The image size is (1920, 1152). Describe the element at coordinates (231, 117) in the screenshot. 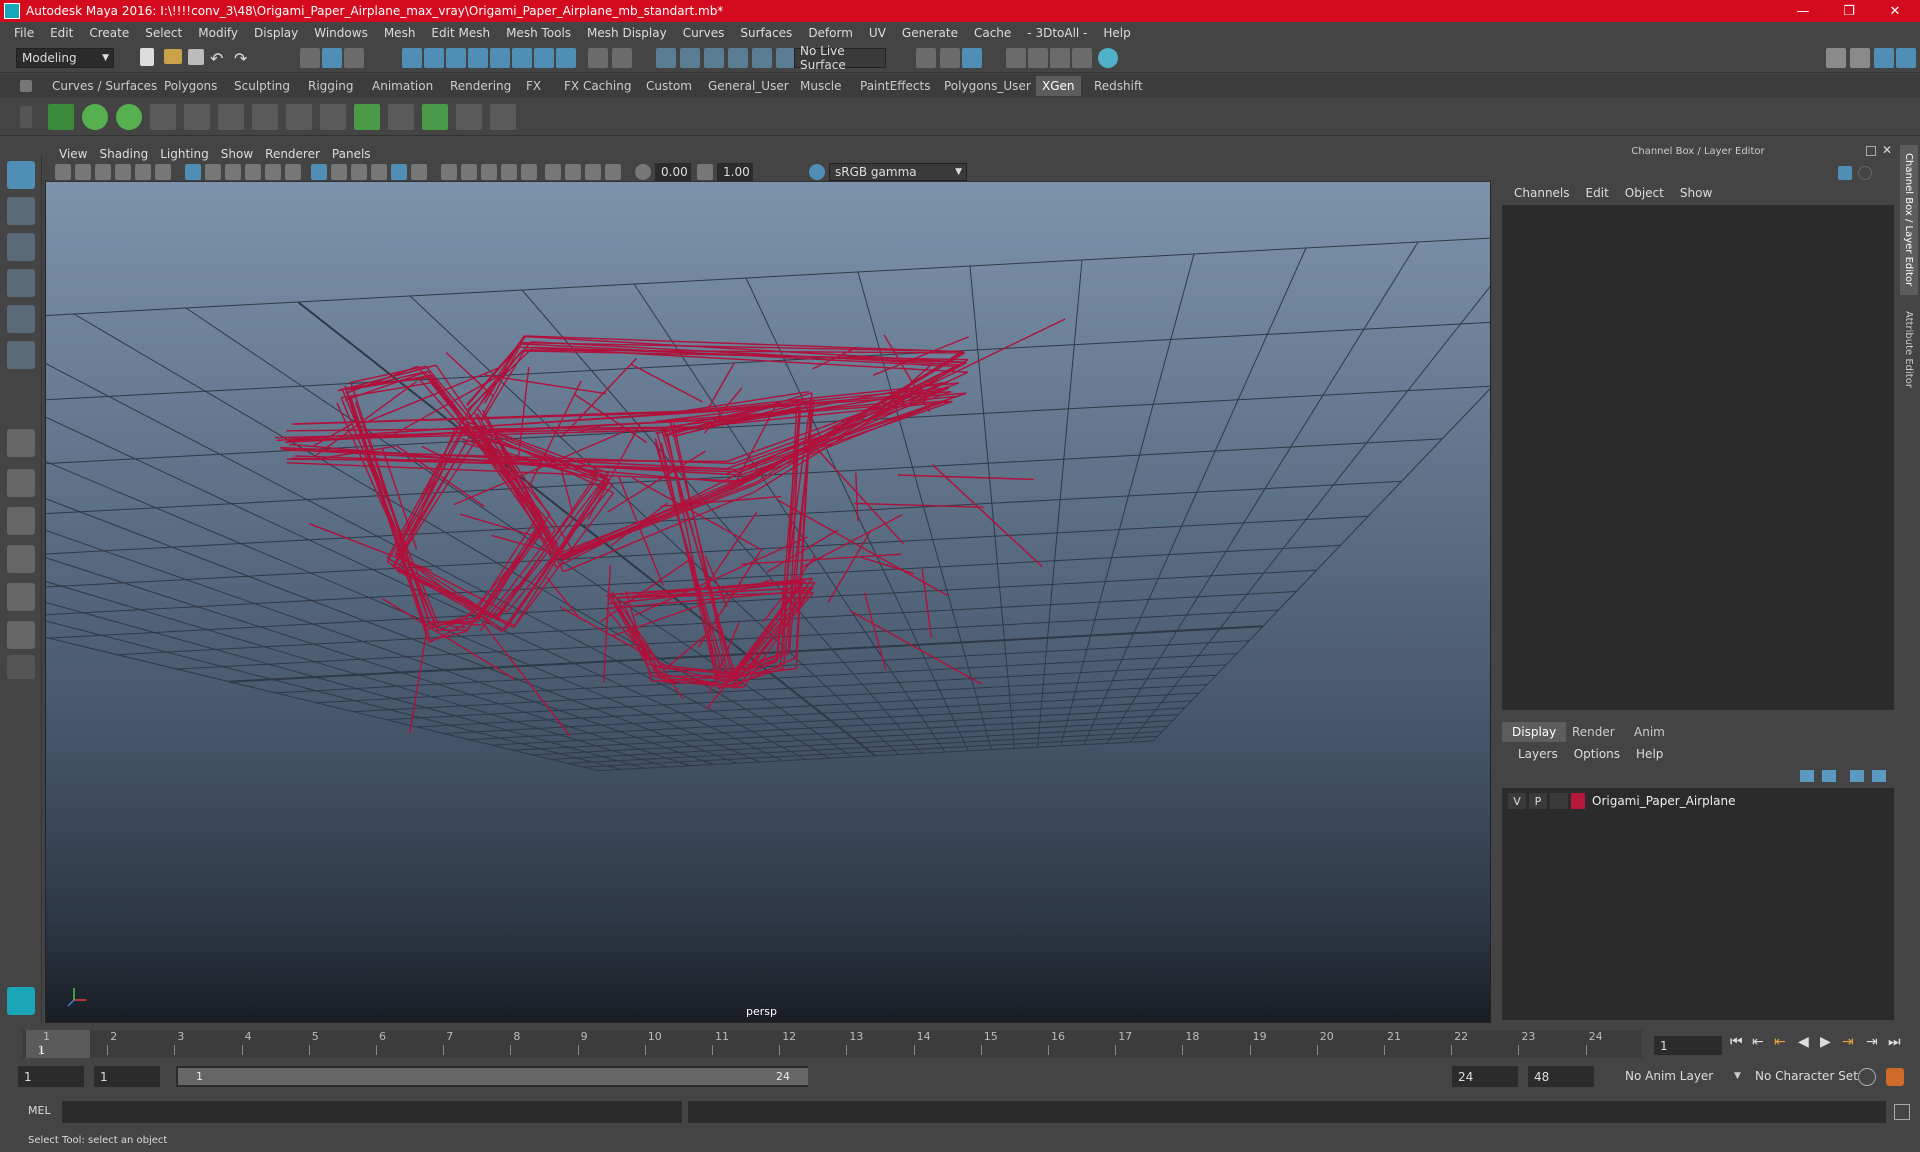

I see `xgen-add-point-icon` at that location.